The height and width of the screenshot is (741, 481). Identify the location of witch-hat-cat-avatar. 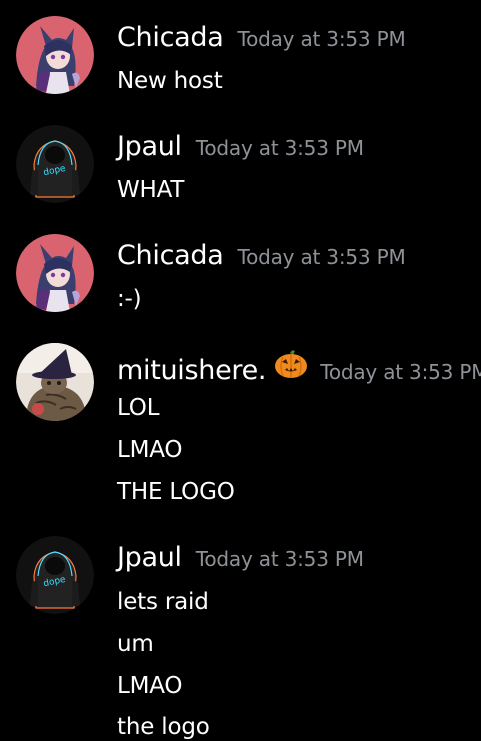
(55, 382).